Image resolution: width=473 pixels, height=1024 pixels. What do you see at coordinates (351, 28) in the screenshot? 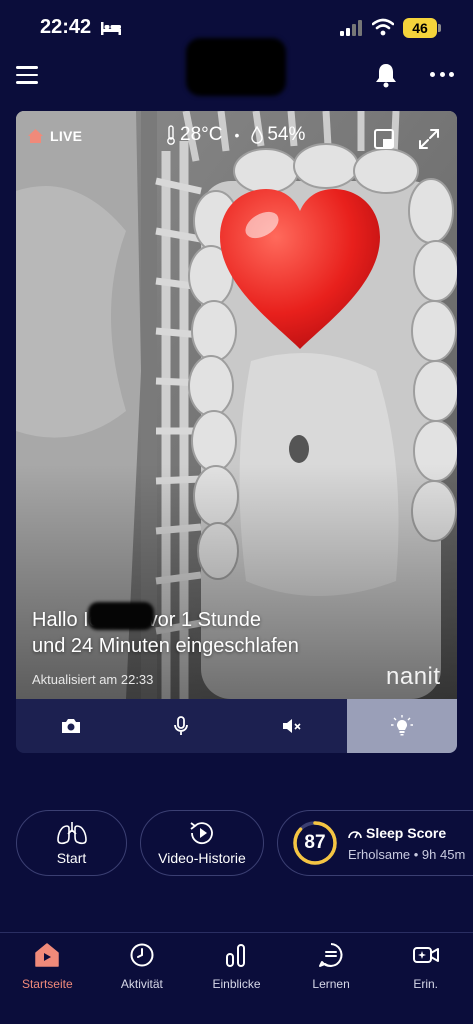
I see `cellular-signal-icon` at bounding box center [351, 28].